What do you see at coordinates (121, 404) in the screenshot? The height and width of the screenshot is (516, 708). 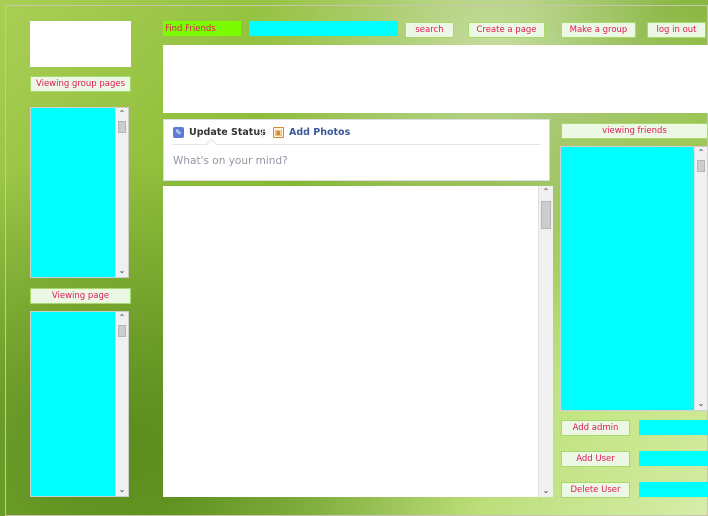 I see `pages-scrollbar: ⌃ ⌄` at bounding box center [121, 404].